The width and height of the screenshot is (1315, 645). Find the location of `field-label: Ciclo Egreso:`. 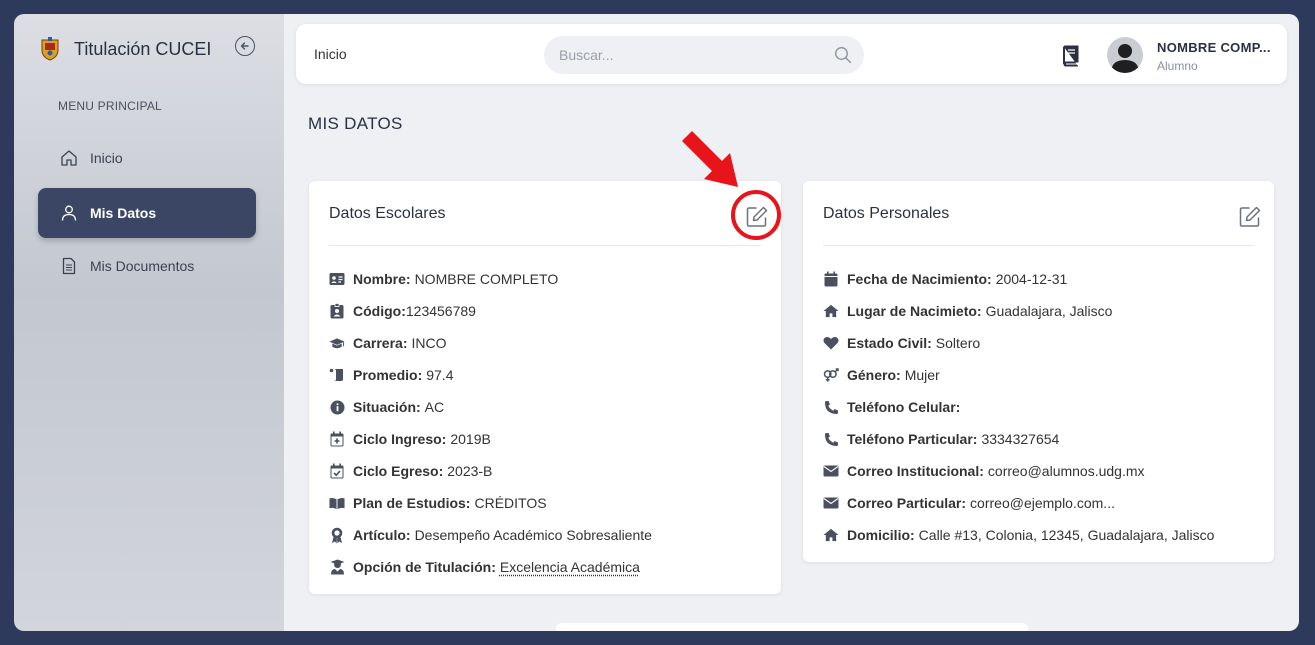

field-label: Ciclo Egreso: is located at coordinates (398, 471).